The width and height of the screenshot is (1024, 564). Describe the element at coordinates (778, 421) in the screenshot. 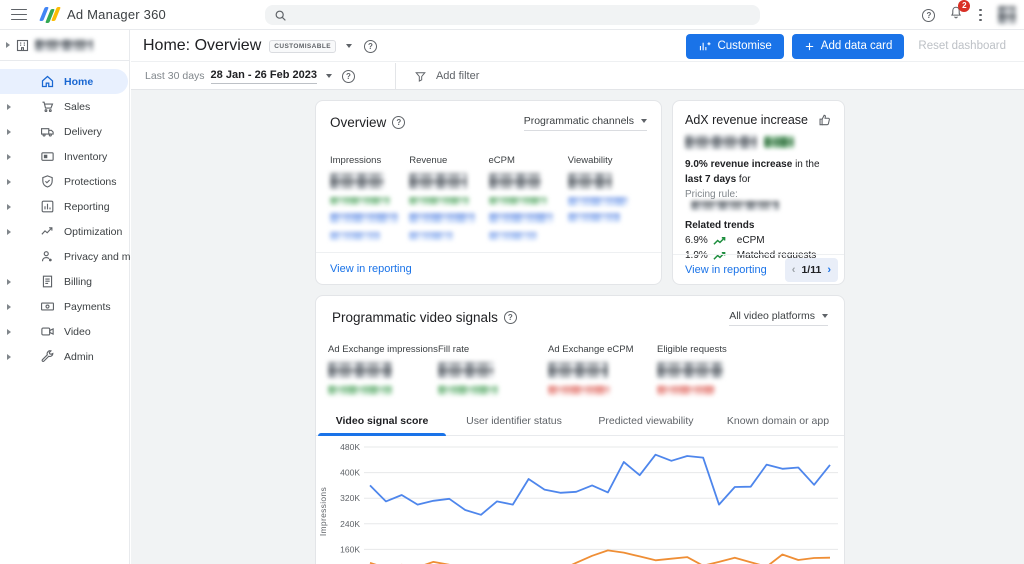

I see `tab-known-domain-or-app: Known domain or app` at that location.